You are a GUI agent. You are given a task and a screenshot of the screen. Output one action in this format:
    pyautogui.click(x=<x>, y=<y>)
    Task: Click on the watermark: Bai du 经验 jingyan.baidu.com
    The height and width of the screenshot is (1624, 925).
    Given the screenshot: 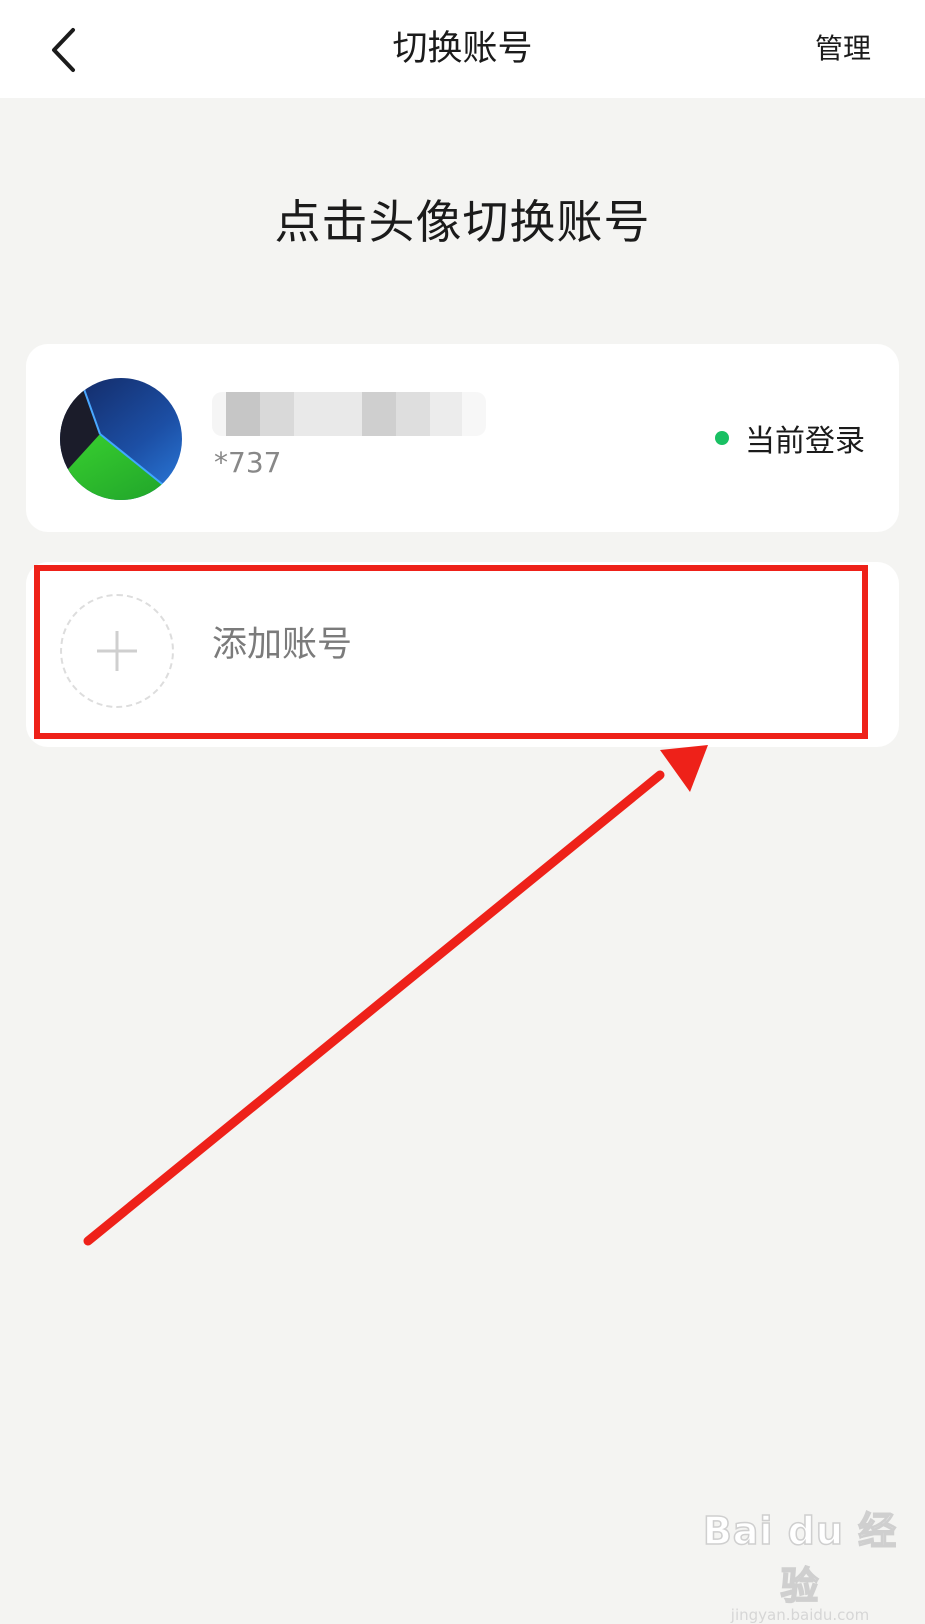 What is the action you would take?
    pyautogui.click(x=800, y=1562)
    